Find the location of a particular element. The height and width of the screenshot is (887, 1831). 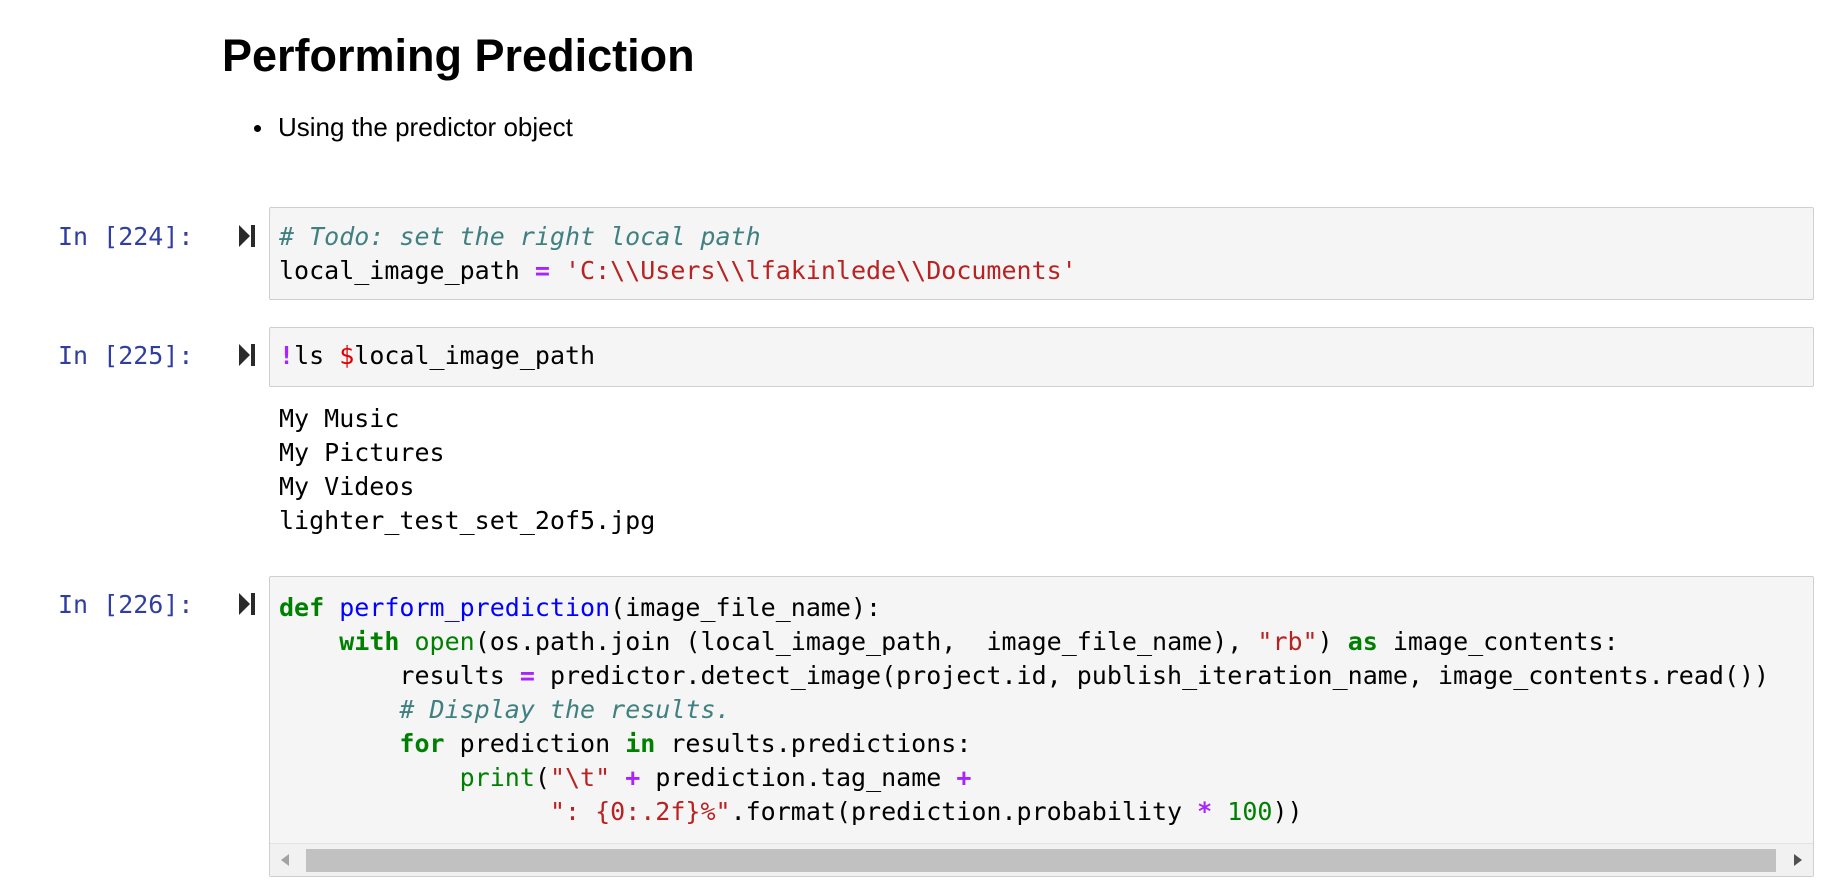

bullet-list: Using the predictor object is located at coordinates (408, 127).